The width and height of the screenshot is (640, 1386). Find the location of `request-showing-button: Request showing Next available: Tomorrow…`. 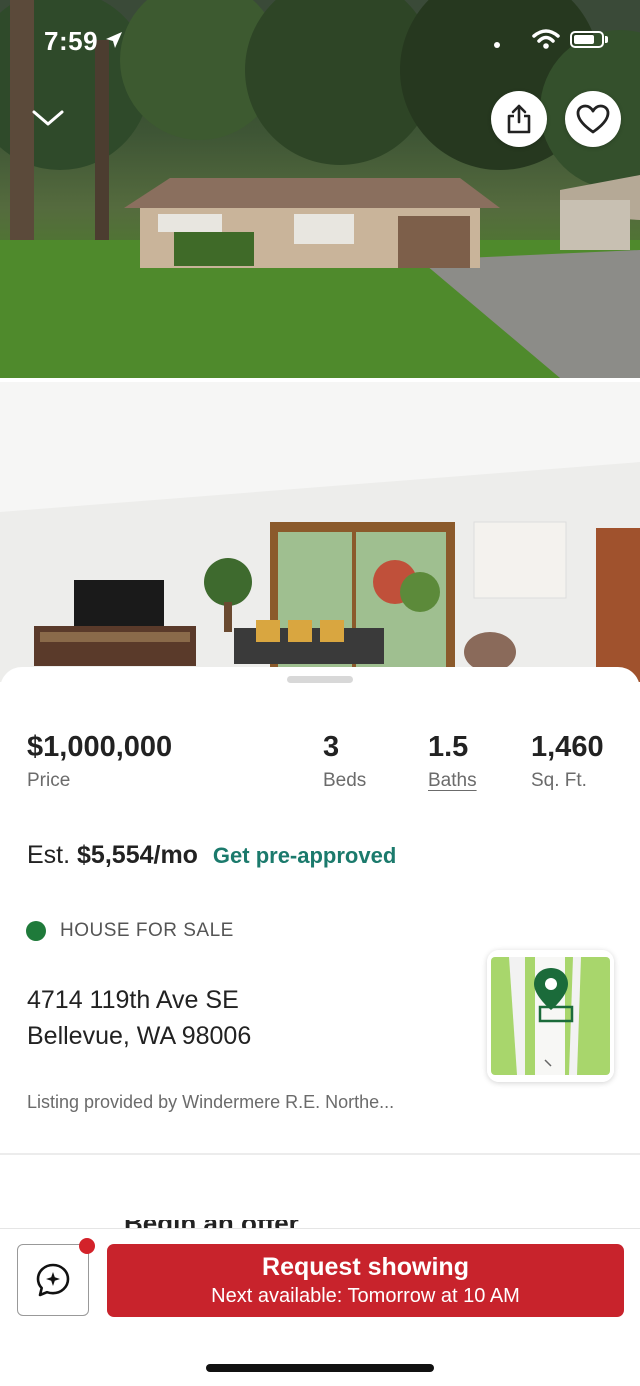

request-showing-button: Request showing Next available: Tomorrow… is located at coordinates (365, 1280).